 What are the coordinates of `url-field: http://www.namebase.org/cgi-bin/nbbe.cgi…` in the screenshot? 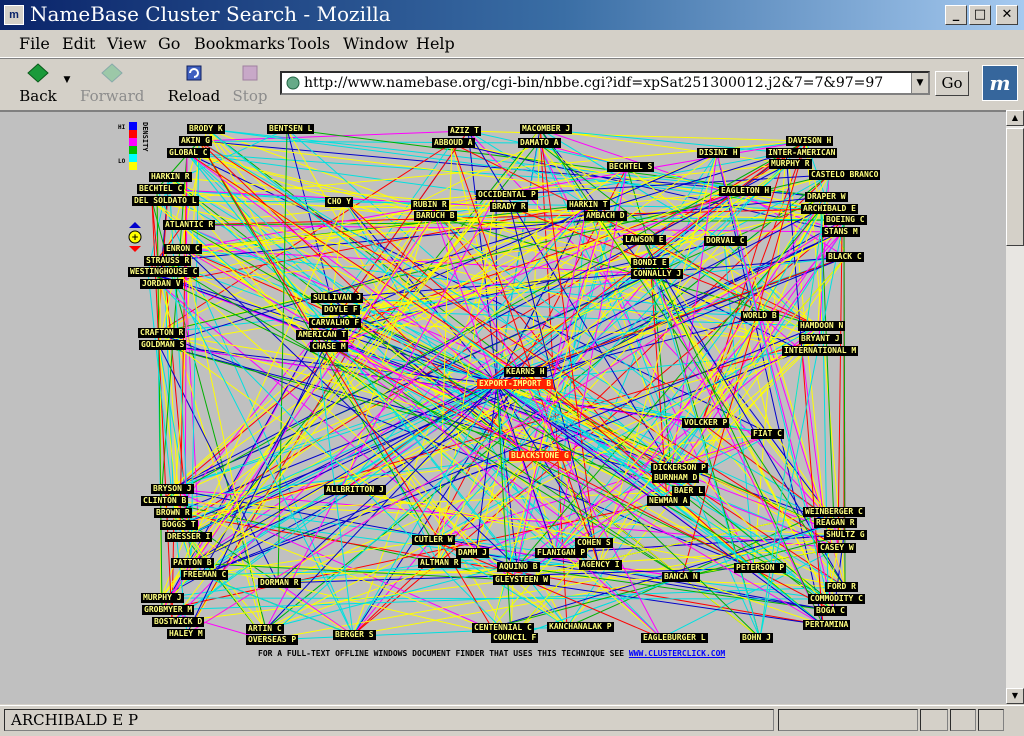 It's located at (605, 83).